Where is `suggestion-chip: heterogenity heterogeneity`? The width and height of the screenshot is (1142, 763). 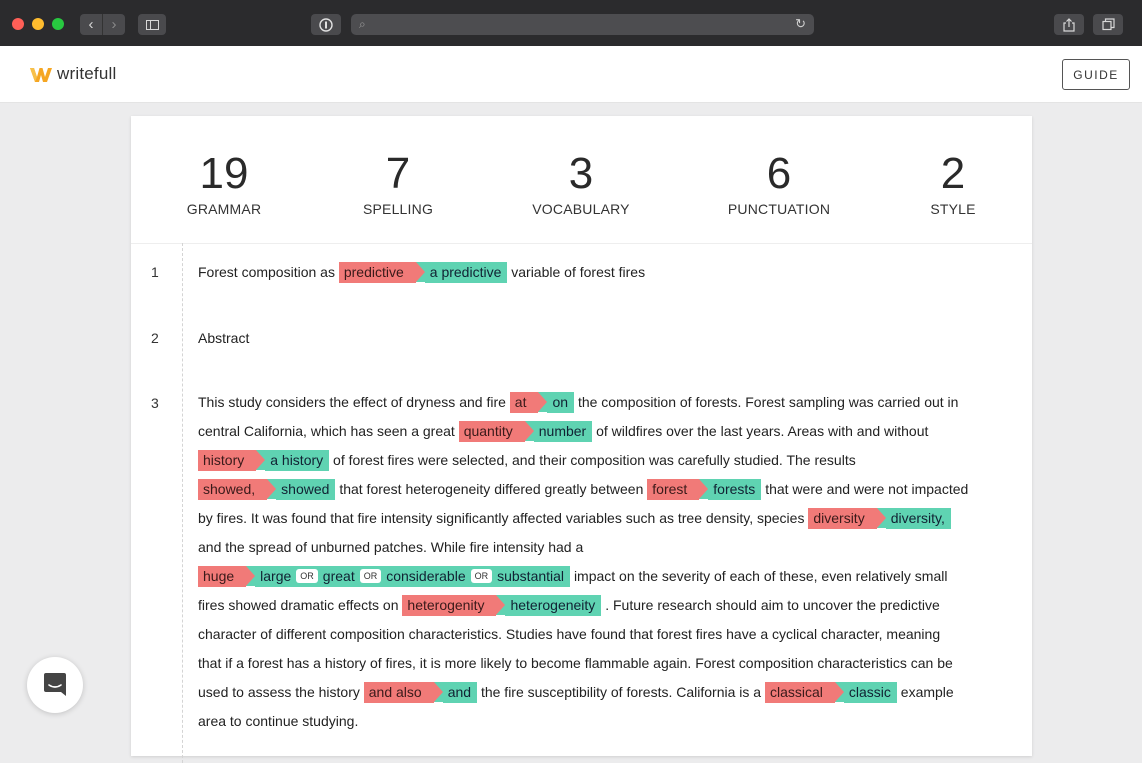 suggestion-chip: heterogenity heterogeneity is located at coordinates (502, 605).